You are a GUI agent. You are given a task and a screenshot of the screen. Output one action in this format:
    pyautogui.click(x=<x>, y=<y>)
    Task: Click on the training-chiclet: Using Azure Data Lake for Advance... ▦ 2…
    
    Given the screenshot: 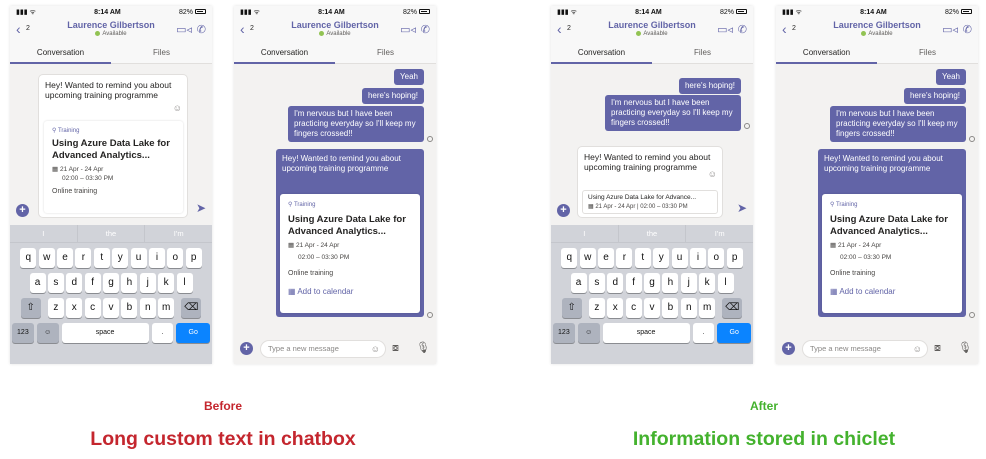 What is the action you would take?
    pyautogui.click(x=650, y=202)
    